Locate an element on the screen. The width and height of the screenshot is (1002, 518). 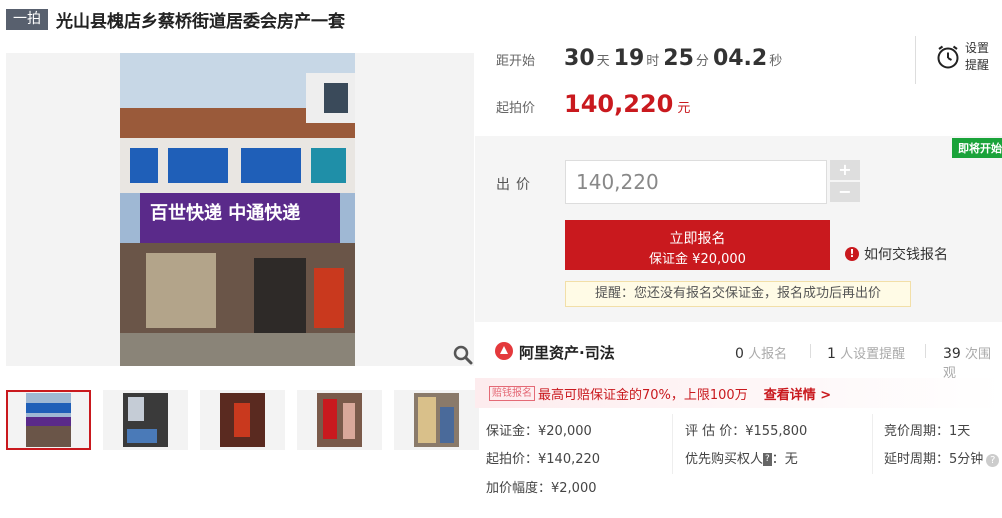
countdown-minutes-unit: 分 is located at coordinates (702, 61).